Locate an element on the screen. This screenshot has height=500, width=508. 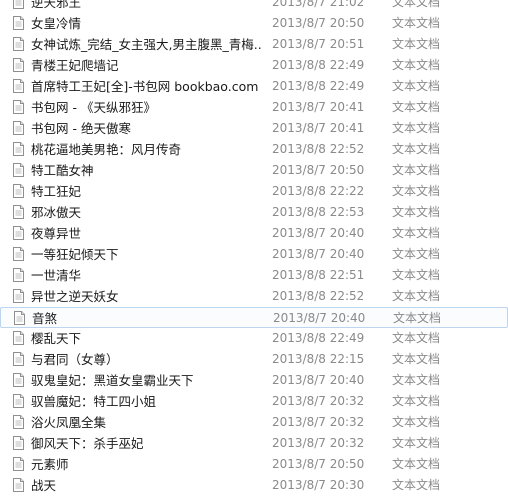
file-name: 樱乱天下 is located at coordinates (56, 338).